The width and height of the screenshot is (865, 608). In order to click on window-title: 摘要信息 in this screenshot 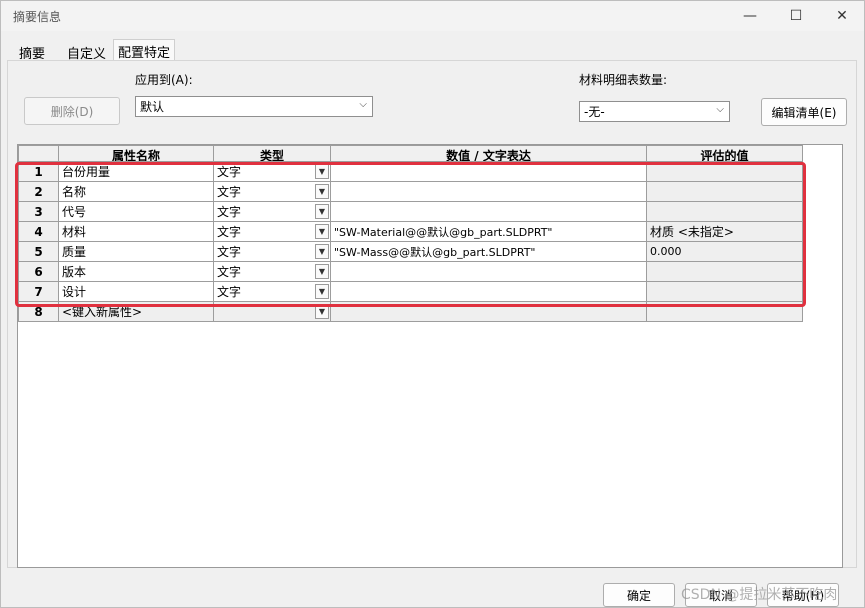, I will do `click(37, 17)`.